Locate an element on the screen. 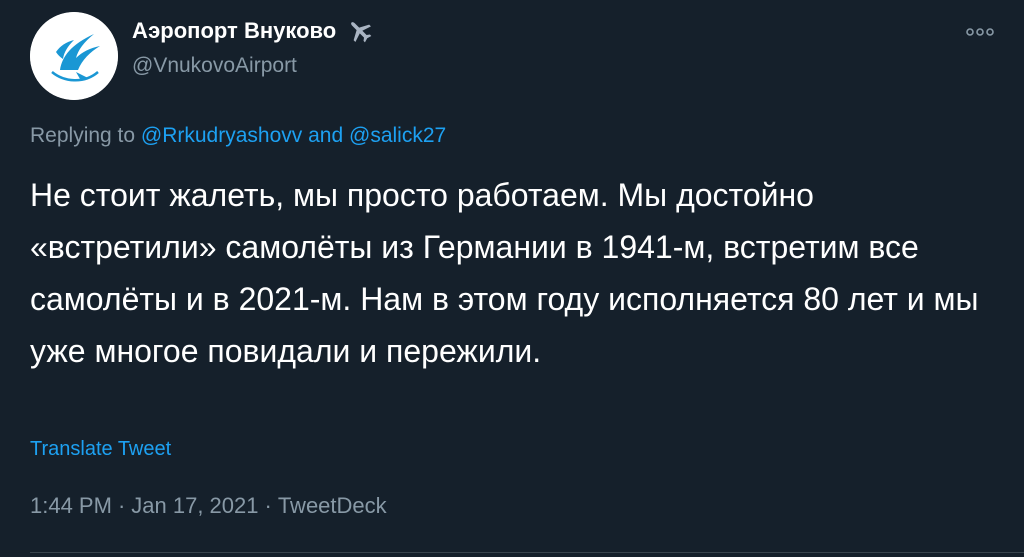  reply-user-link-1: @Rrkudryashovv is located at coordinates (221, 135).